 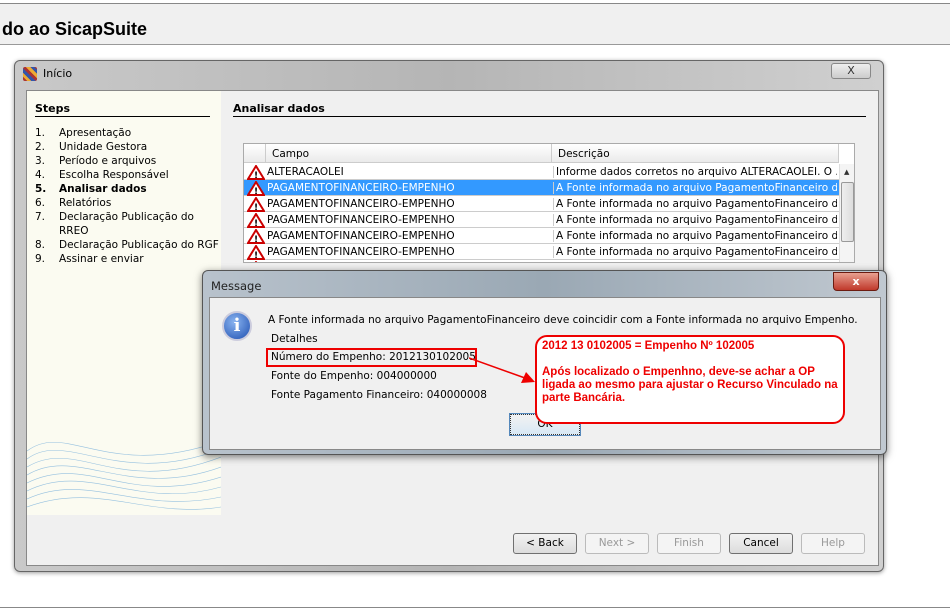 I want to click on steps-title: Steps, so click(x=53, y=108).